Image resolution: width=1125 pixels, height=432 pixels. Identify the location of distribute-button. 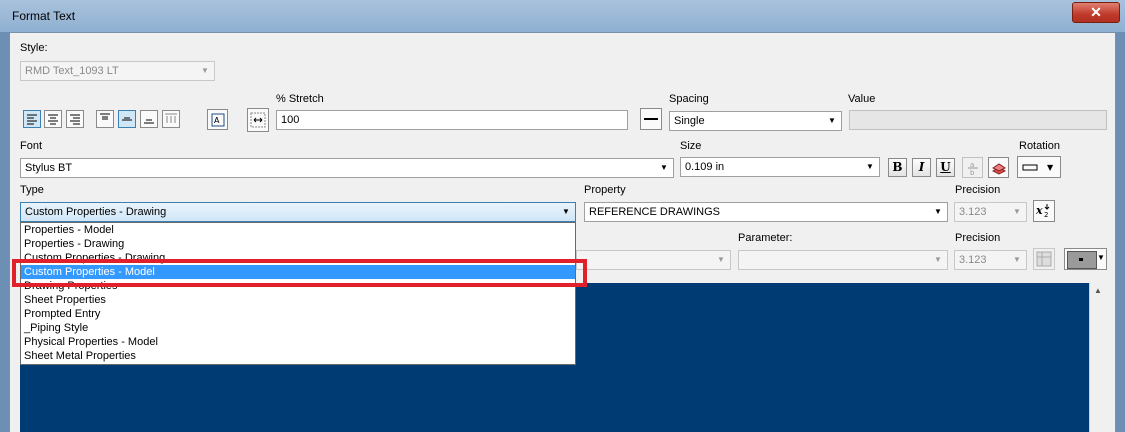
(171, 119).